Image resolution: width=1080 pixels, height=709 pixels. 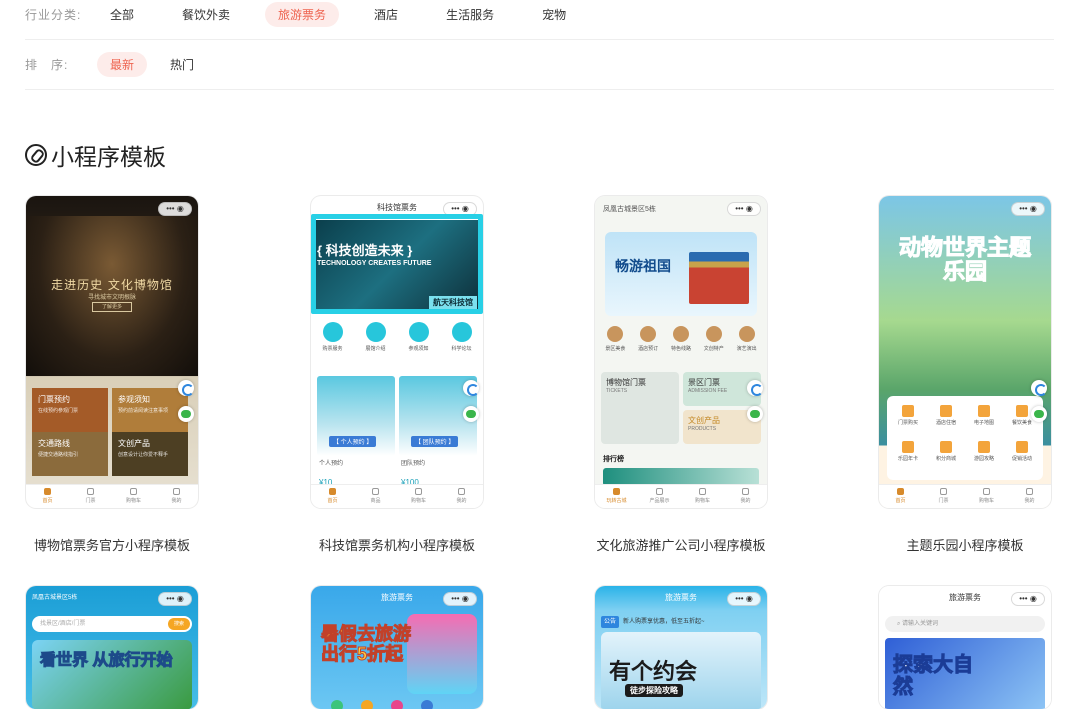 What do you see at coordinates (70, 410) in the screenshot?
I see `preview-tile: 门票预约 在线预约参观门票` at bounding box center [70, 410].